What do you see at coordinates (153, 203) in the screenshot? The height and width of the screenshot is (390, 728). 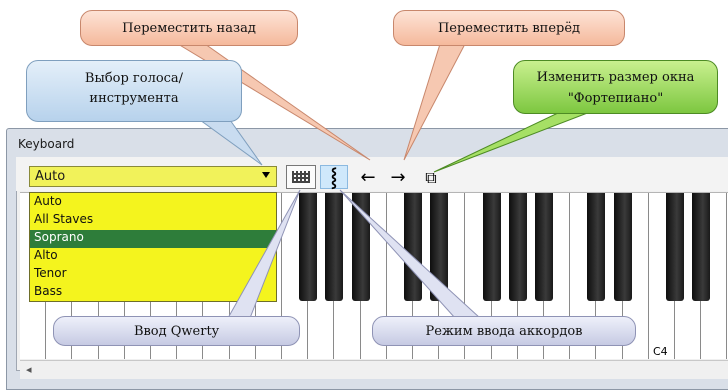 I see `voice-option: Auto` at bounding box center [153, 203].